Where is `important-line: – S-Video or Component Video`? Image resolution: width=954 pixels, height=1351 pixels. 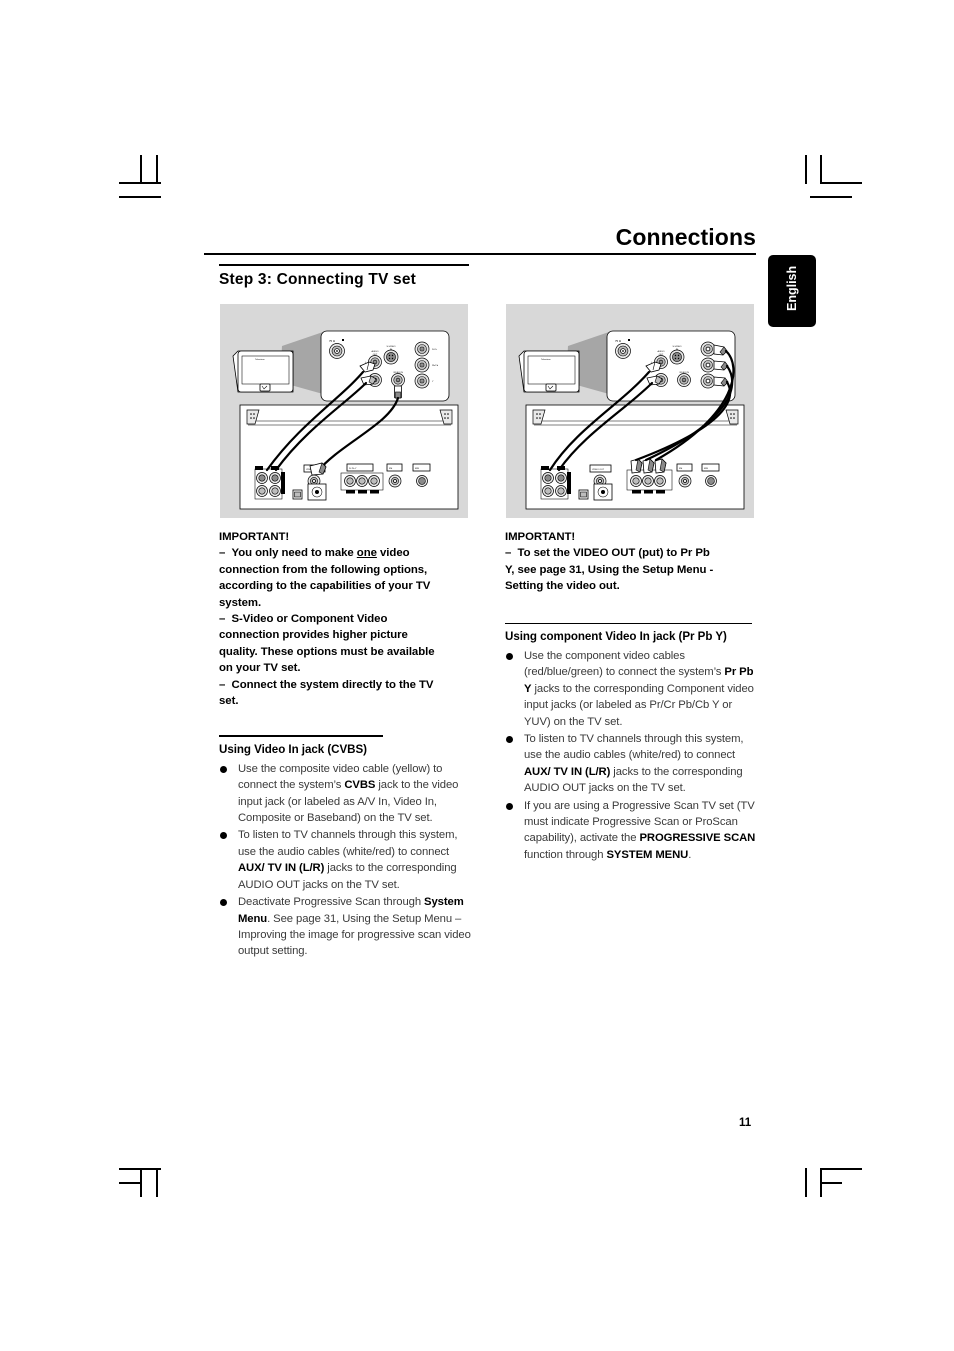 important-line: – S-Video or Component Video is located at coordinates (303, 619).